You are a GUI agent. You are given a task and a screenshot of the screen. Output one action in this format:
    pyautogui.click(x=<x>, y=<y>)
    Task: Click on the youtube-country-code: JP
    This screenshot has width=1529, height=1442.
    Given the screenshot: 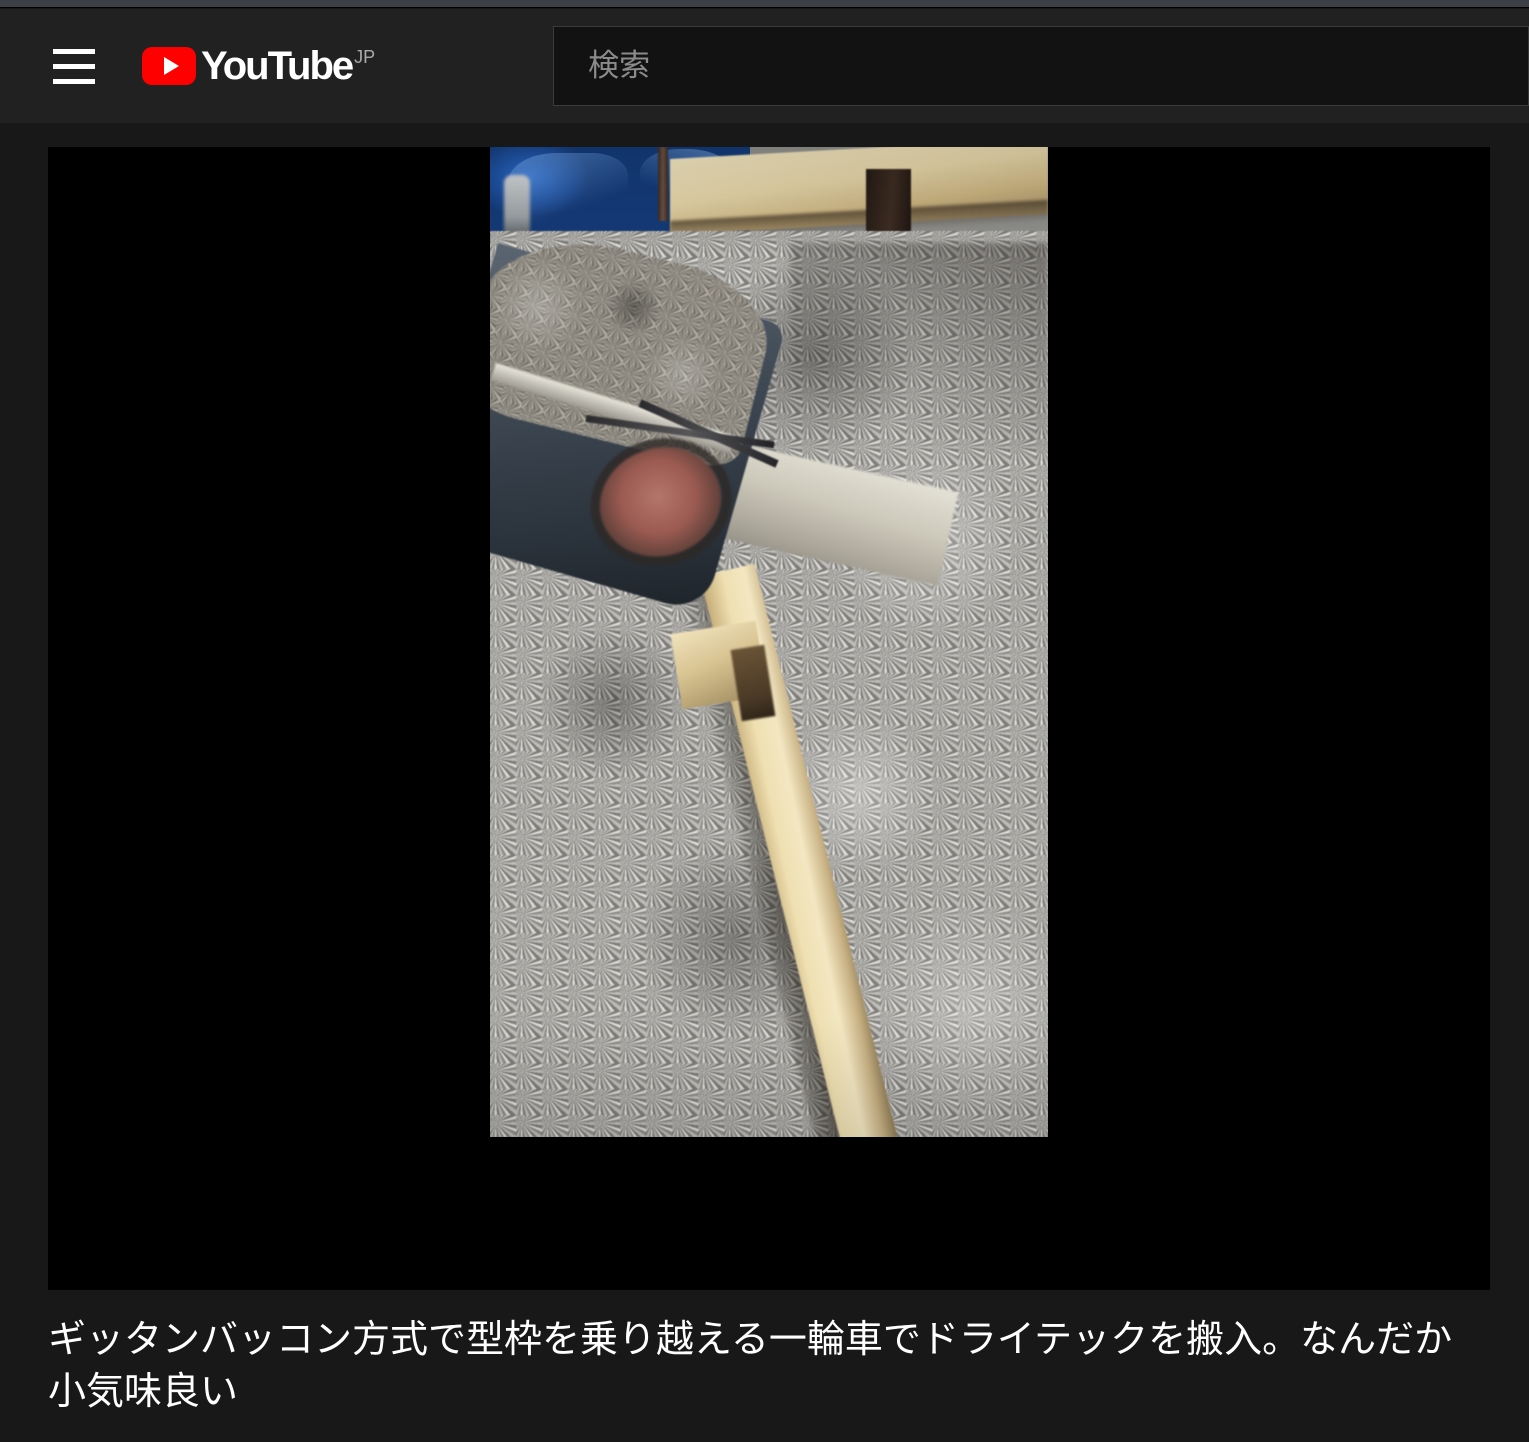 What is the action you would take?
    pyautogui.click(x=365, y=57)
    